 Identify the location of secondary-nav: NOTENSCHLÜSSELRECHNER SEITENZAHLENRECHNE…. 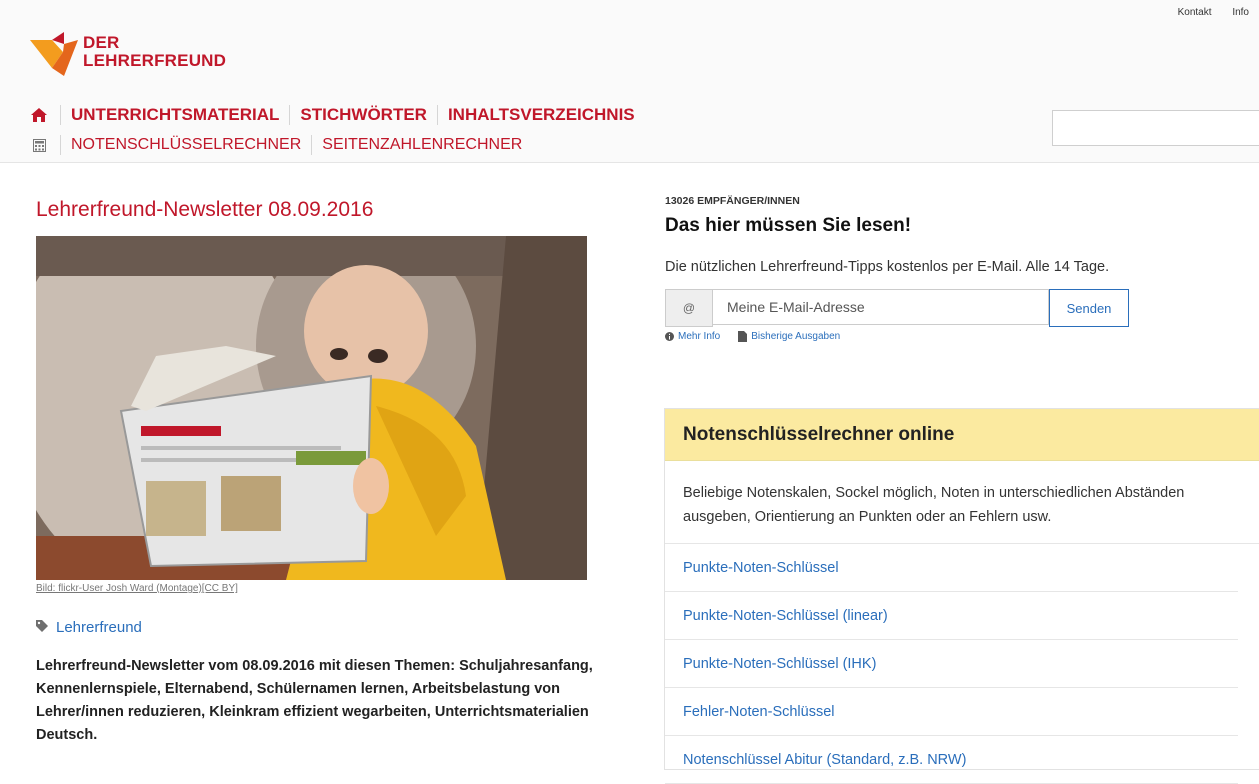
(281, 145).